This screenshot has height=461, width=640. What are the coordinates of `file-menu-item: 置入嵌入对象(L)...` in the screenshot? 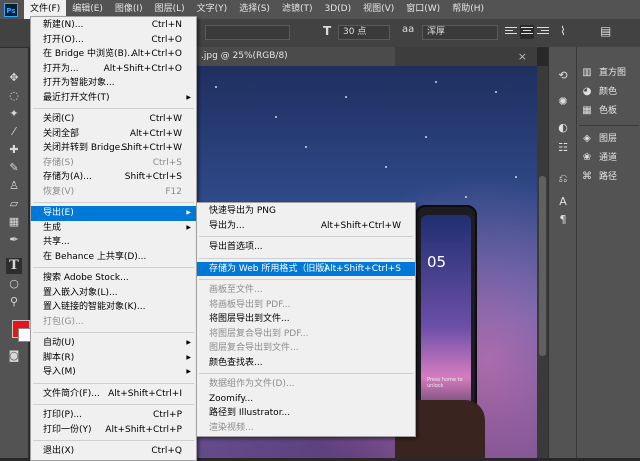 It's located at (113, 293).